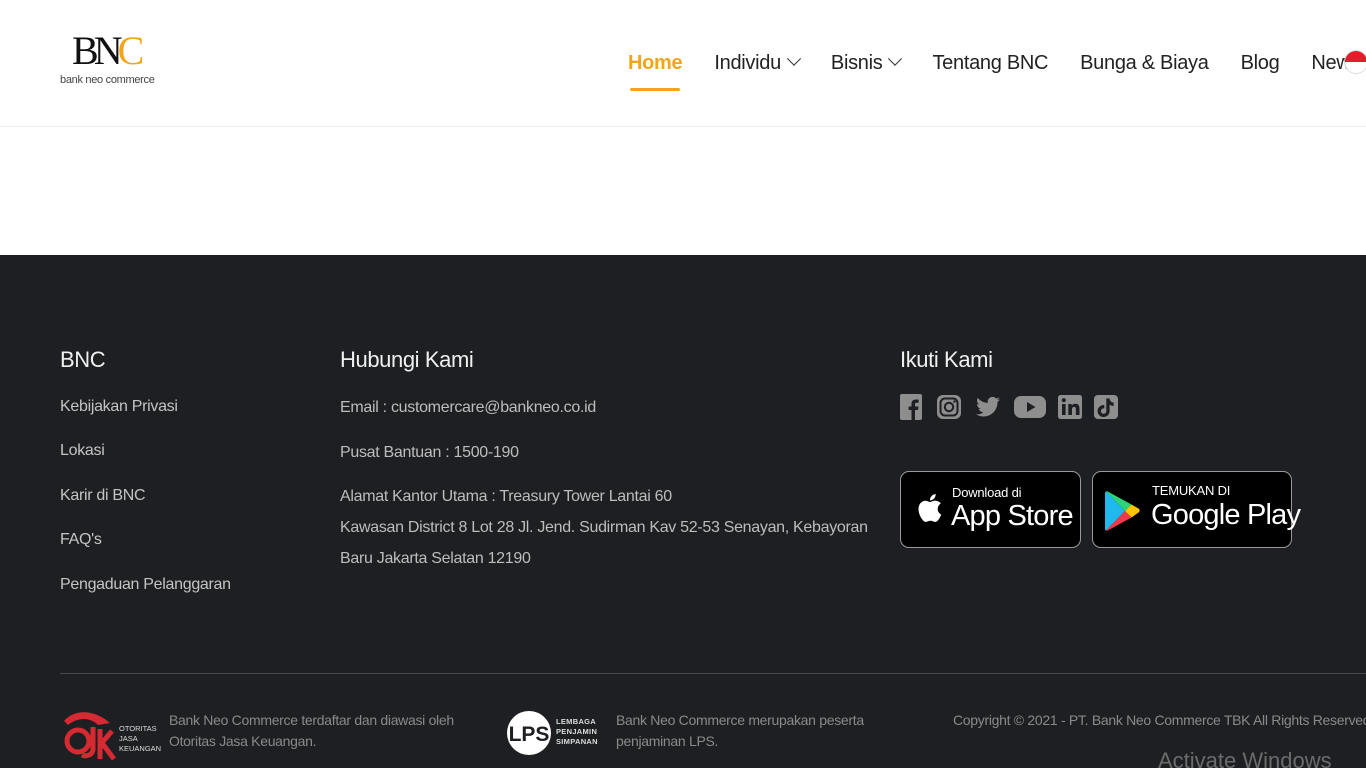 The image size is (1366, 768). What do you see at coordinates (987, 492) in the screenshot?
I see `app-store-small-text: Download di` at bounding box center [987, 492].